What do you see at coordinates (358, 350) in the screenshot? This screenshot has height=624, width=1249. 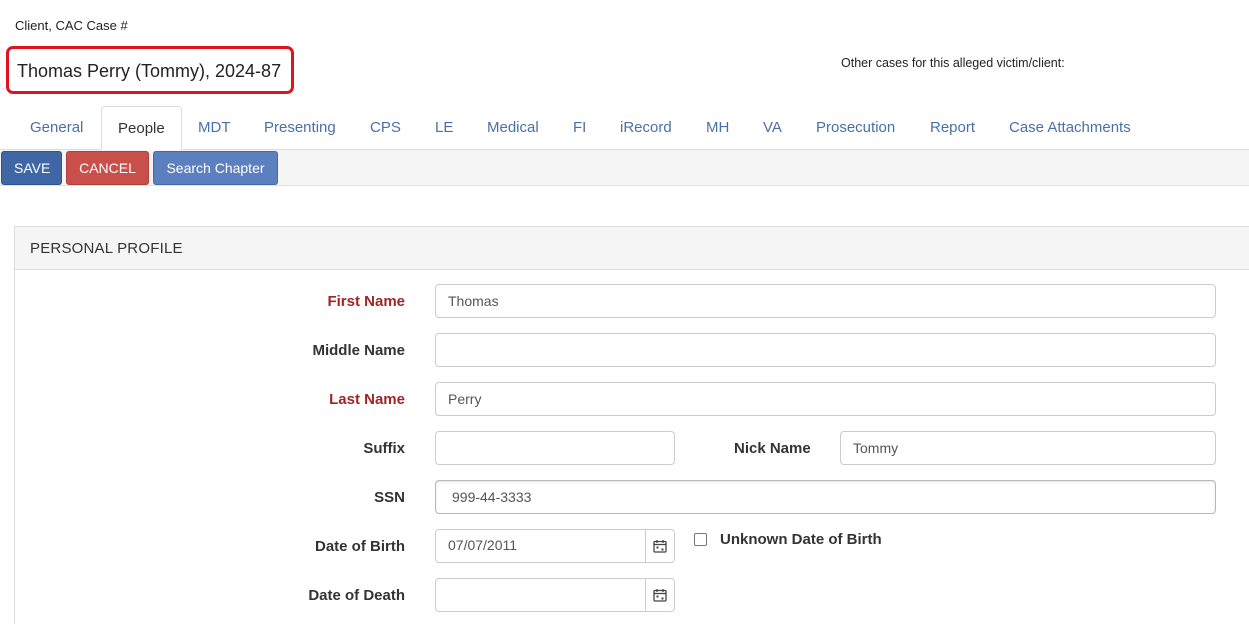 I see `middle-name-label: Middle Name` at bounding box center [358, 350].